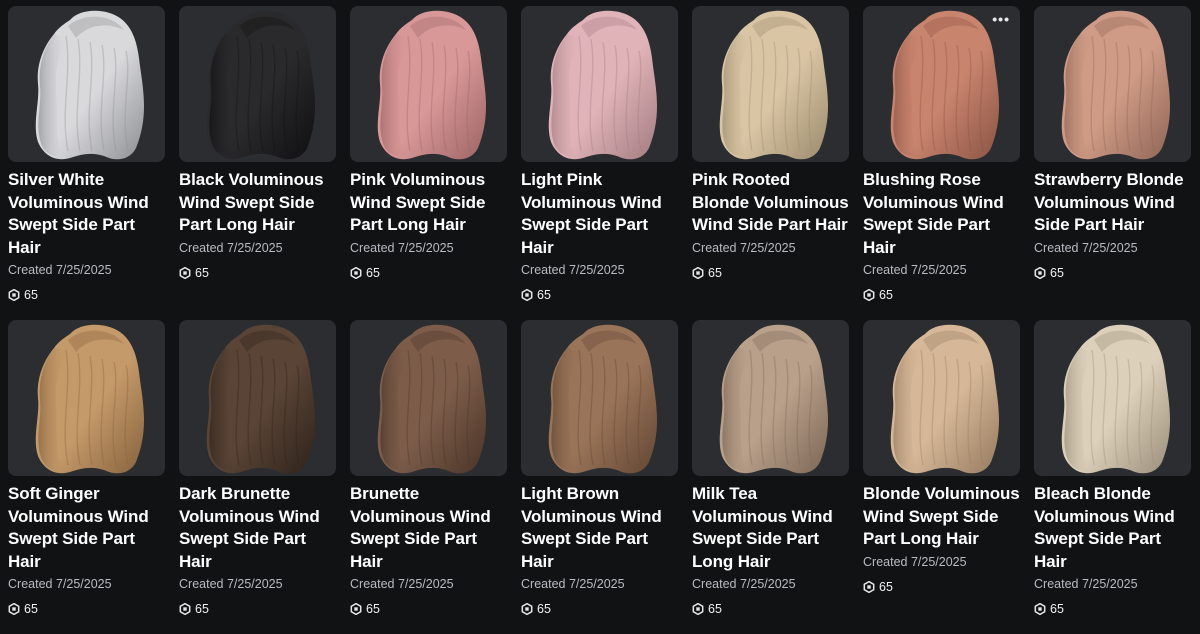 This screenshot has width=1200, height=634. I want to click on more-options-icon: •••, so click(1001, 19).